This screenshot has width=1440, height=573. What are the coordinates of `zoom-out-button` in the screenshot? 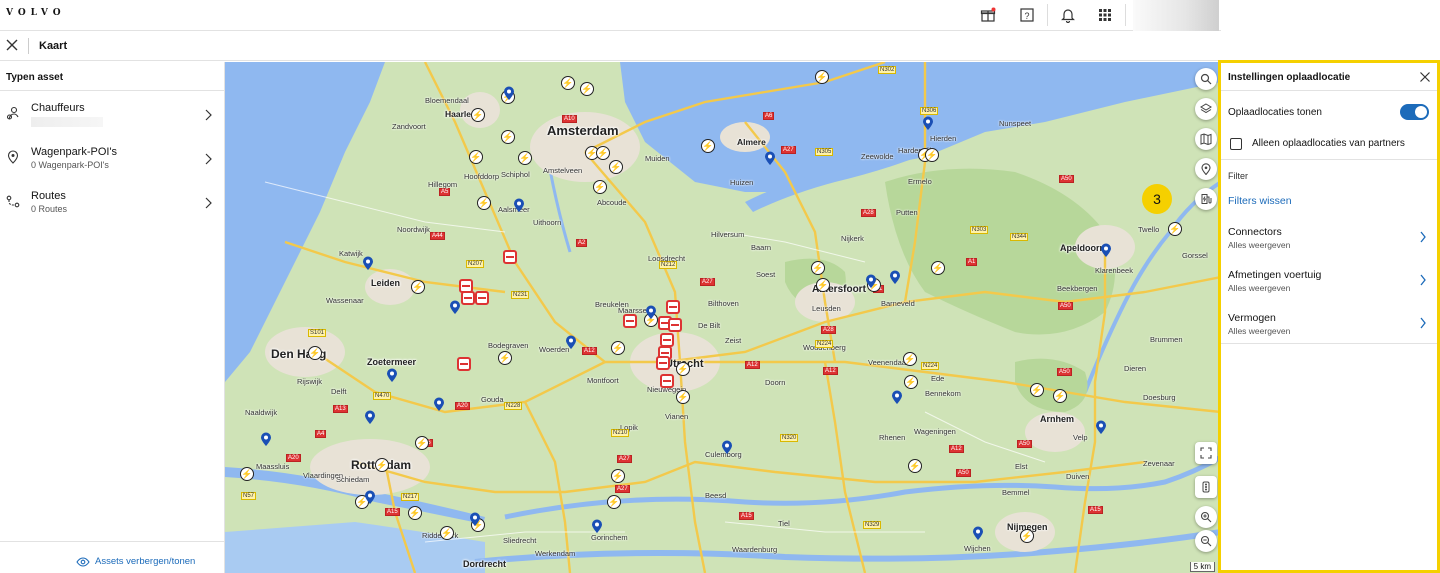 It's located at (1206, 541).